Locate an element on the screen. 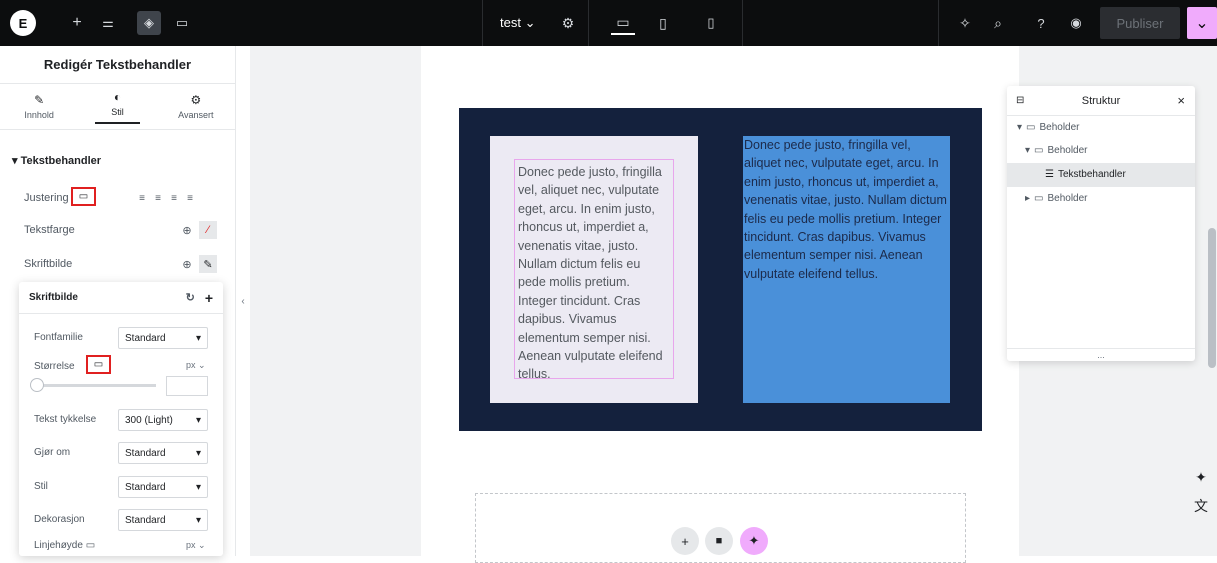 This screenshot has height=563, width=1217. tab-advanced: ⚙ Avansert is located at coordinates (196, 106).